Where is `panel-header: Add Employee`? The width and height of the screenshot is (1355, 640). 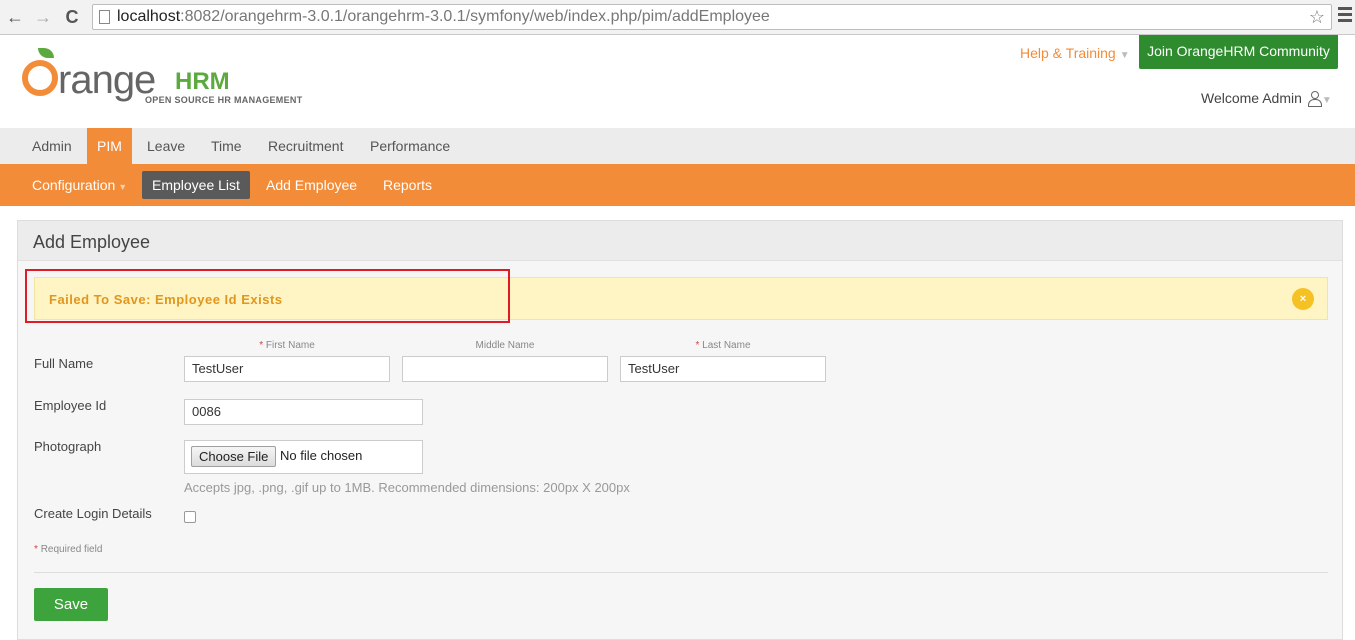
panel-header: Add Employee is located at coordinates (680, 241).